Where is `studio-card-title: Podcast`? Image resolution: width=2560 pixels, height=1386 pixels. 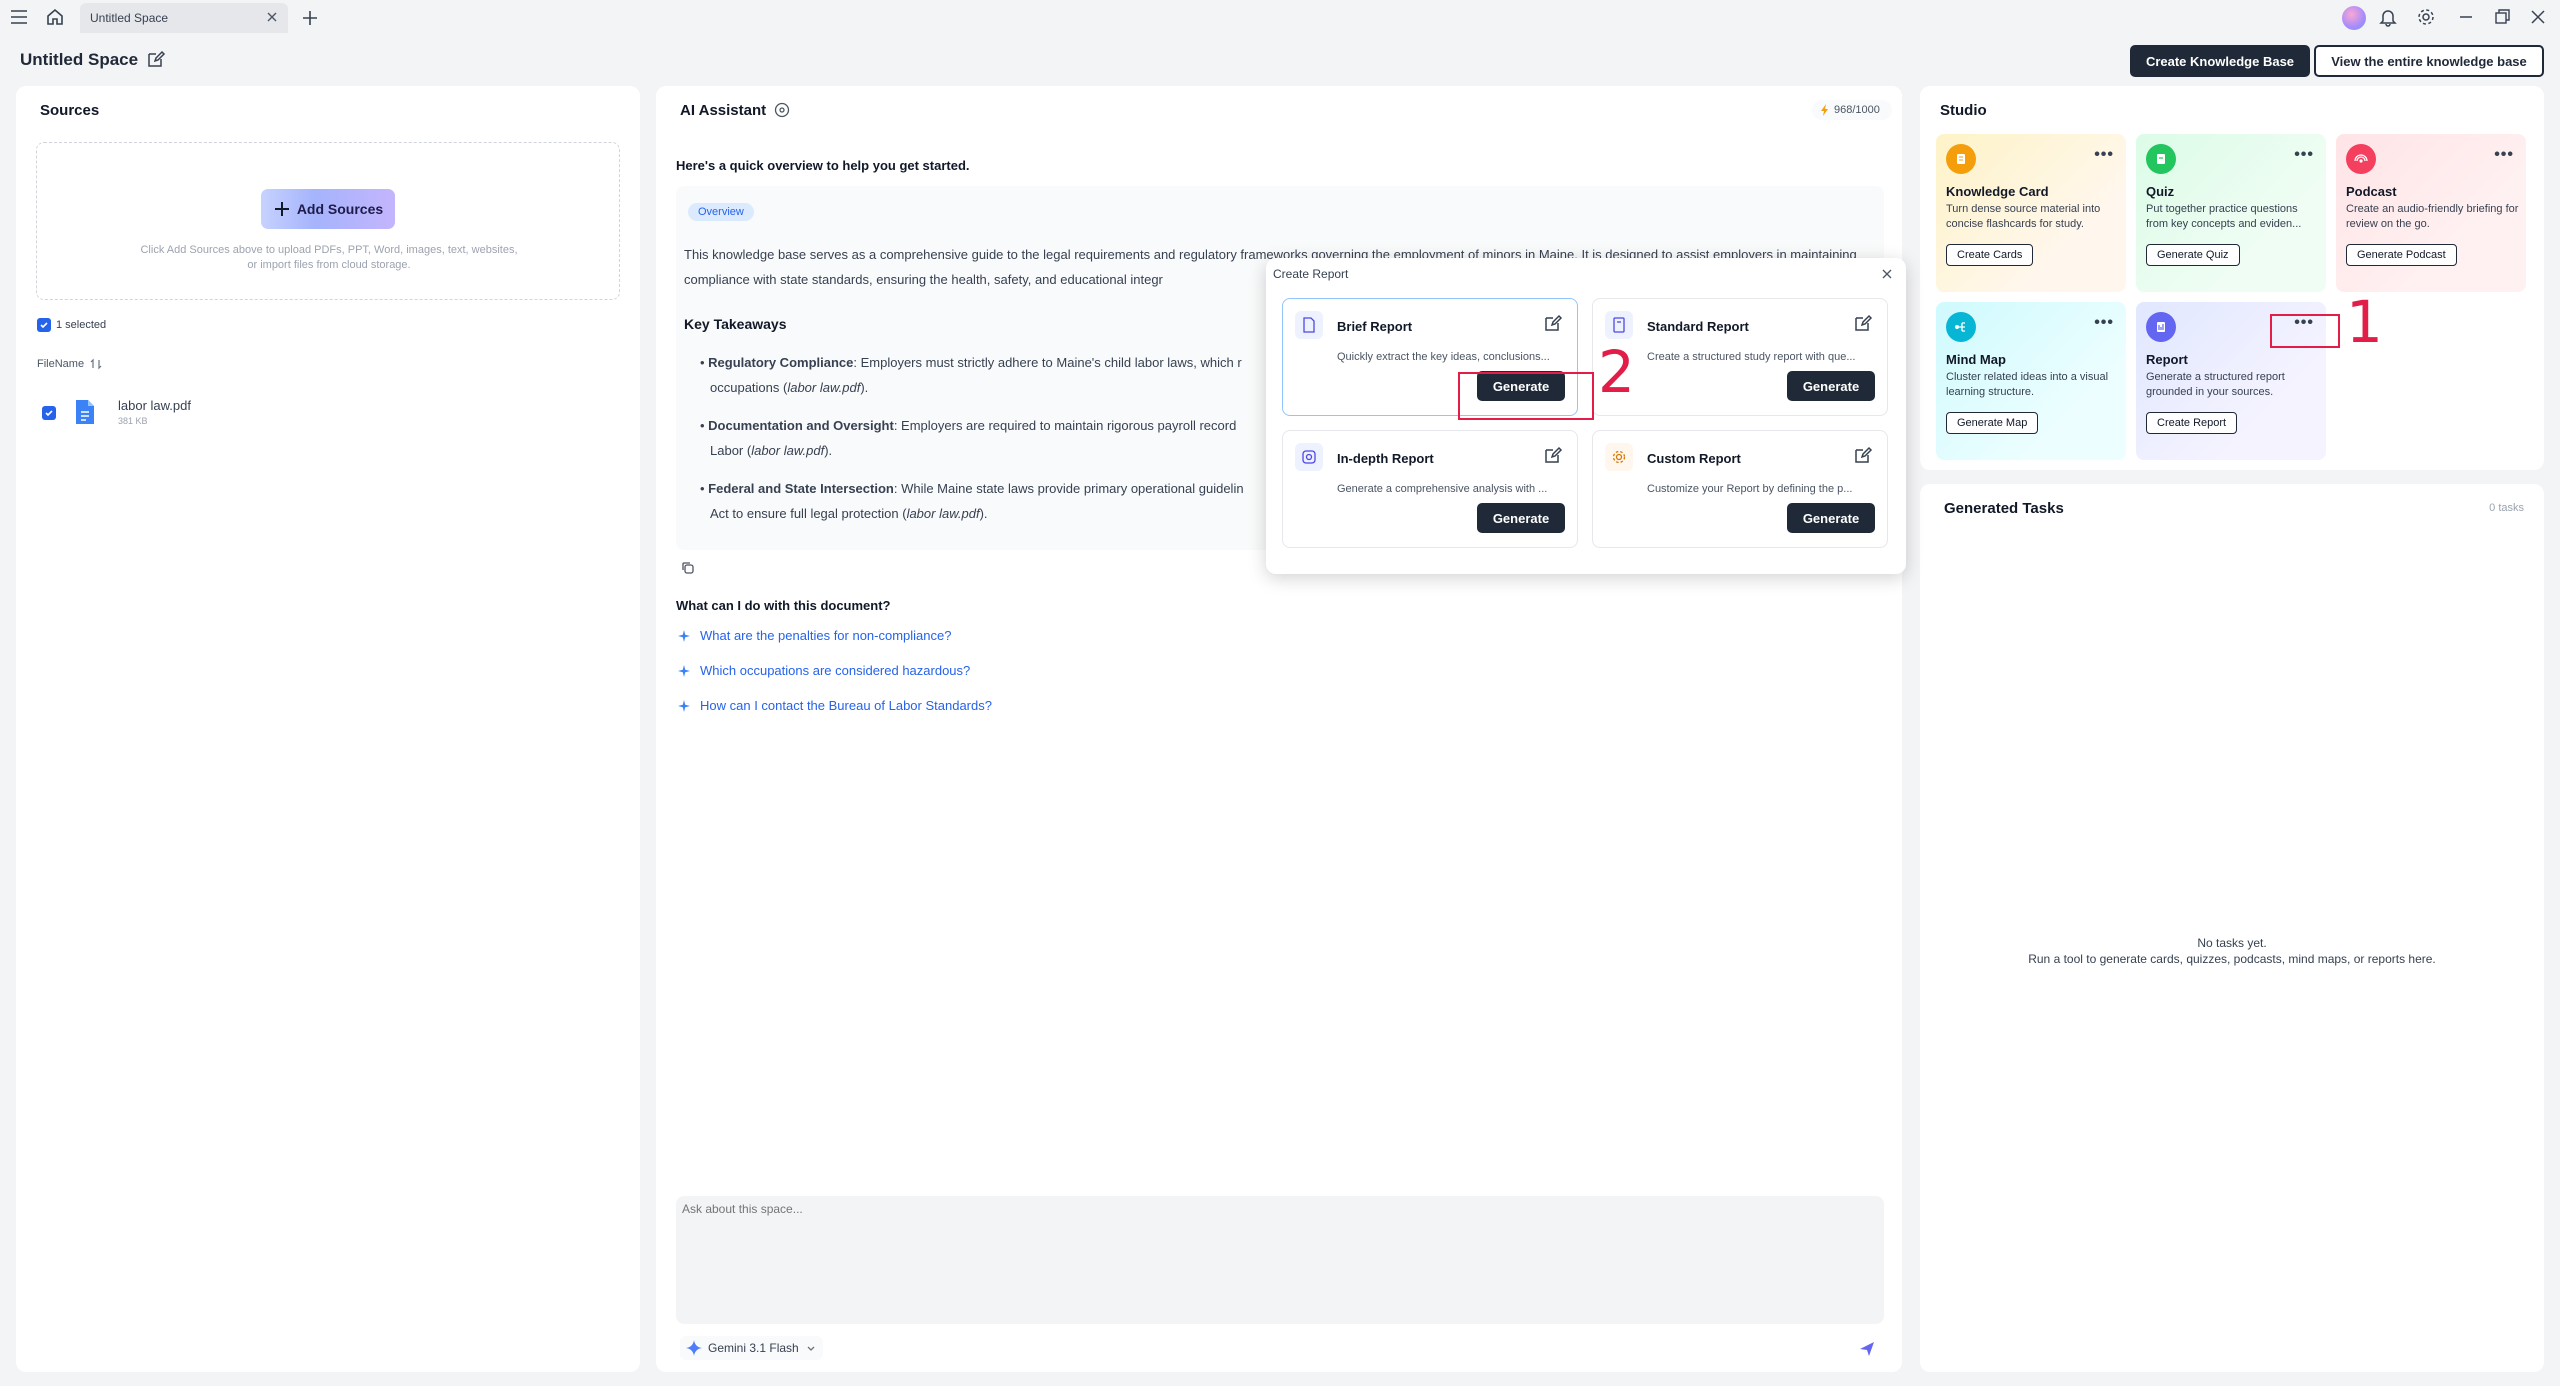 studio-card-title: Podcast is located at coordinates (2371, 191).